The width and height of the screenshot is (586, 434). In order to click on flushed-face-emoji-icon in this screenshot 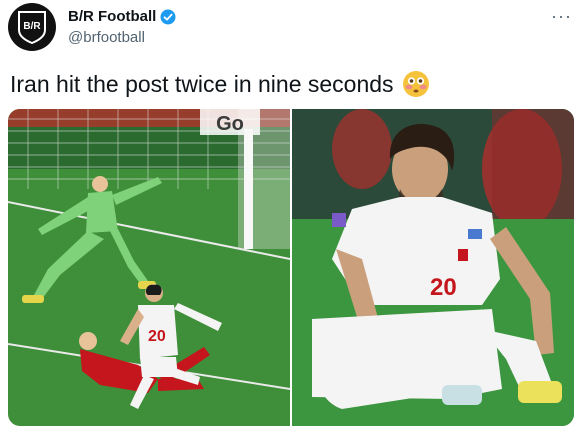, I will do `click(415, 84)`.